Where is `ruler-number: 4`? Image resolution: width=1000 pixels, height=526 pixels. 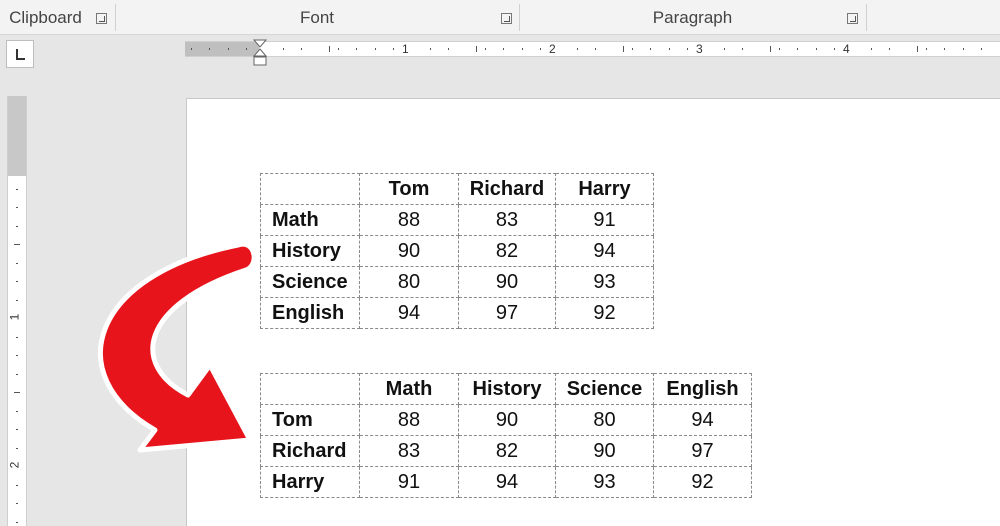
ruler-number: 4 is located at coordinates (846, 49).